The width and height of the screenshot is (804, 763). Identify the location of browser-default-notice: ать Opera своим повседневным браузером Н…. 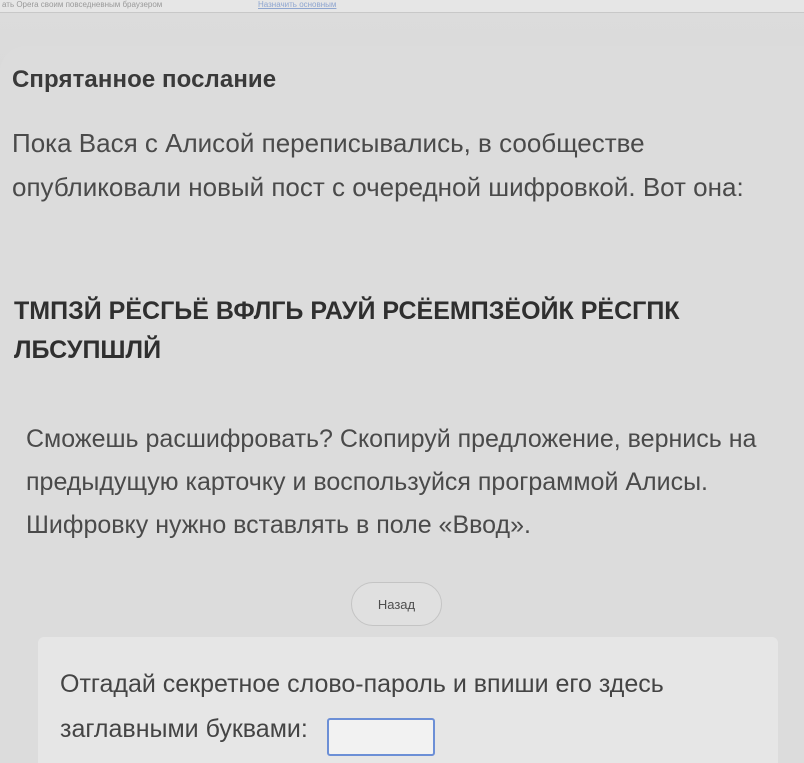
(402, 6).